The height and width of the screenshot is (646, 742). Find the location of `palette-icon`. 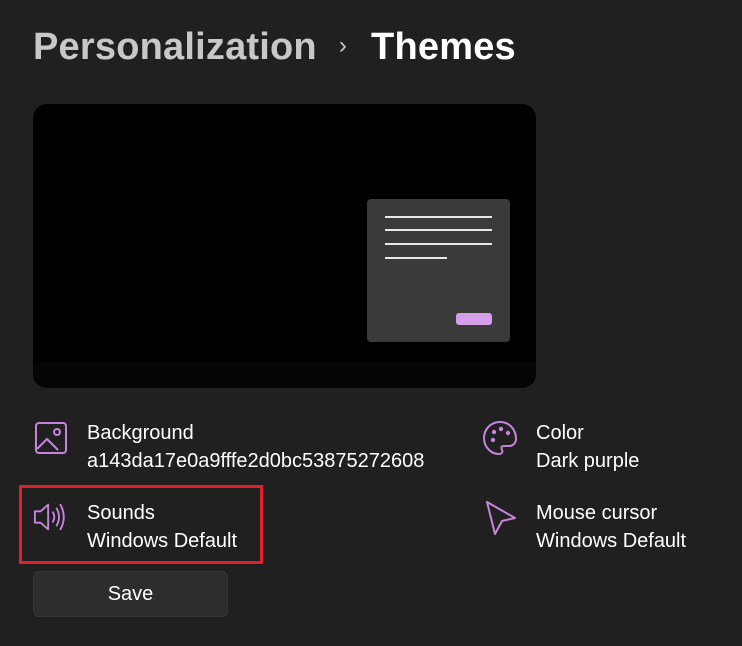

palette-icon is located at coordinates (500, 439).